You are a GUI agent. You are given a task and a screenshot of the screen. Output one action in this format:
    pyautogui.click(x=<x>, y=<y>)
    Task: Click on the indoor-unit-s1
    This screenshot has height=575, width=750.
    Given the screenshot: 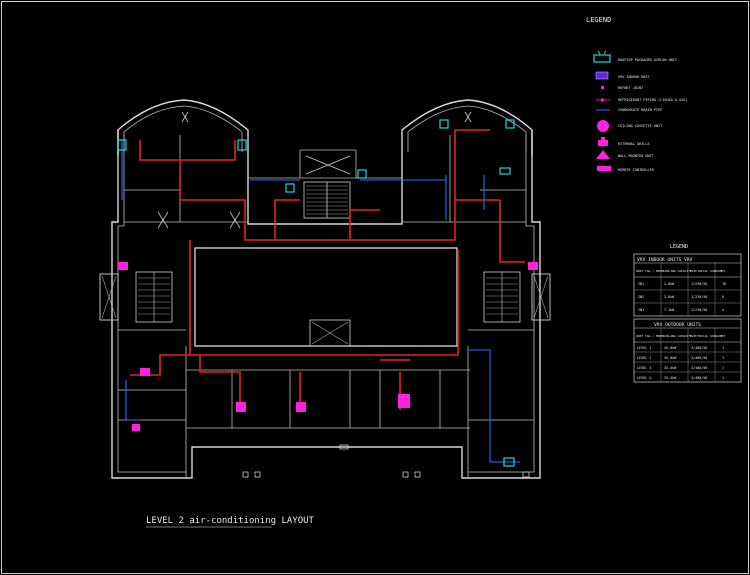 What is the action you would take?
    pyautogui.click(x=241, y=407)
    